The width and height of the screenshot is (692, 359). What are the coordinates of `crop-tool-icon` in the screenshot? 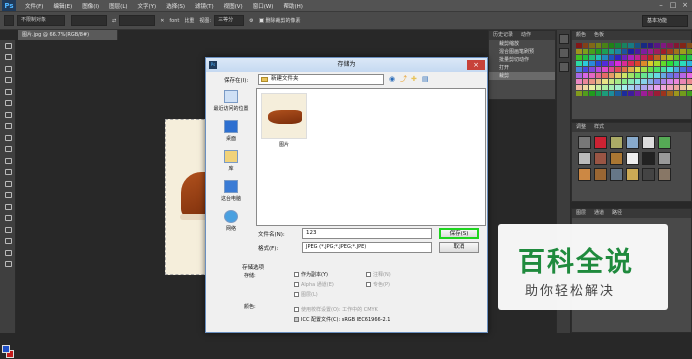 It's located at (8, 92).